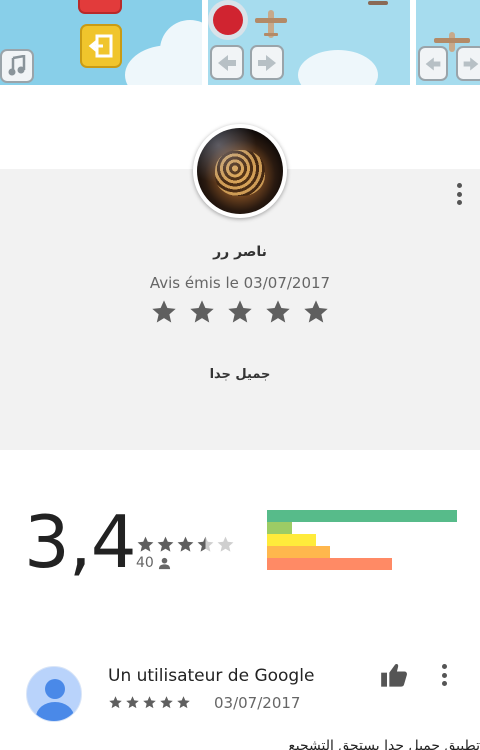 The image size is (480, 750). I want to click on thumbs-up-icon, so click(394, 675).